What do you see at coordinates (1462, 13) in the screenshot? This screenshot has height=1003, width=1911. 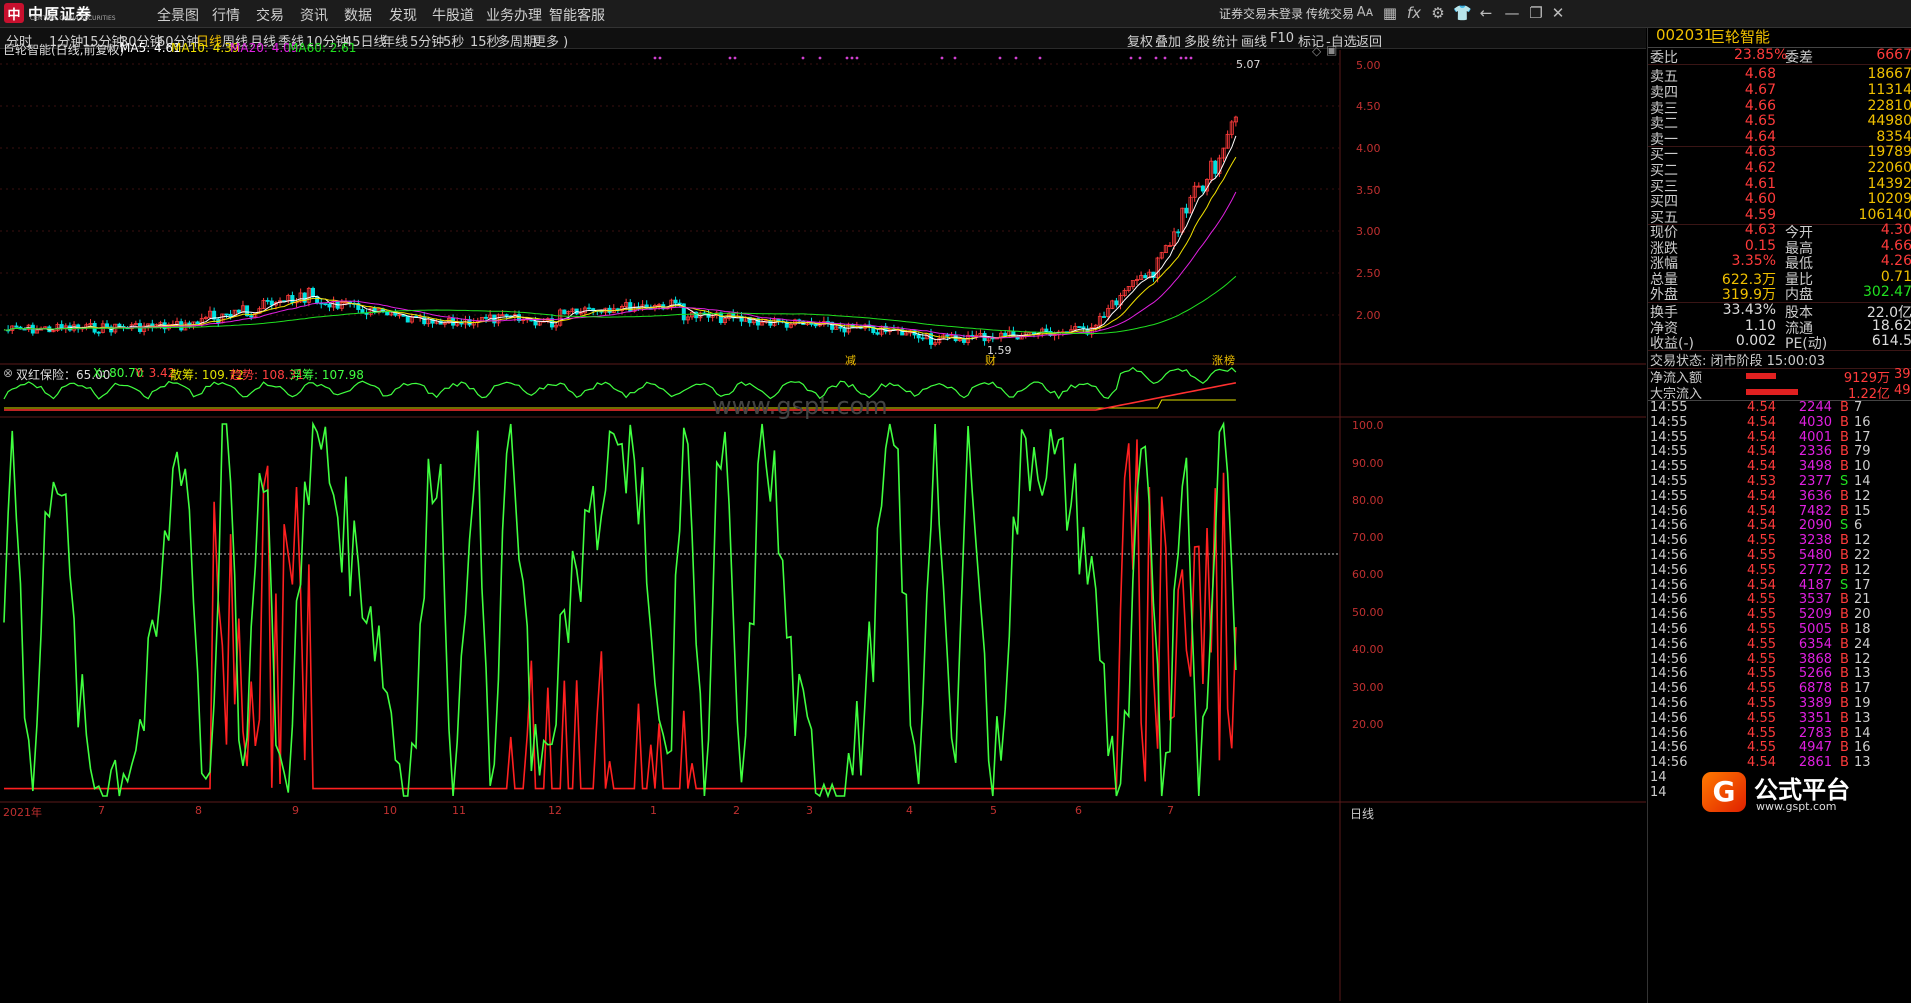 I see `shirt-icon: 👕` at bounding box center [1462, 13].